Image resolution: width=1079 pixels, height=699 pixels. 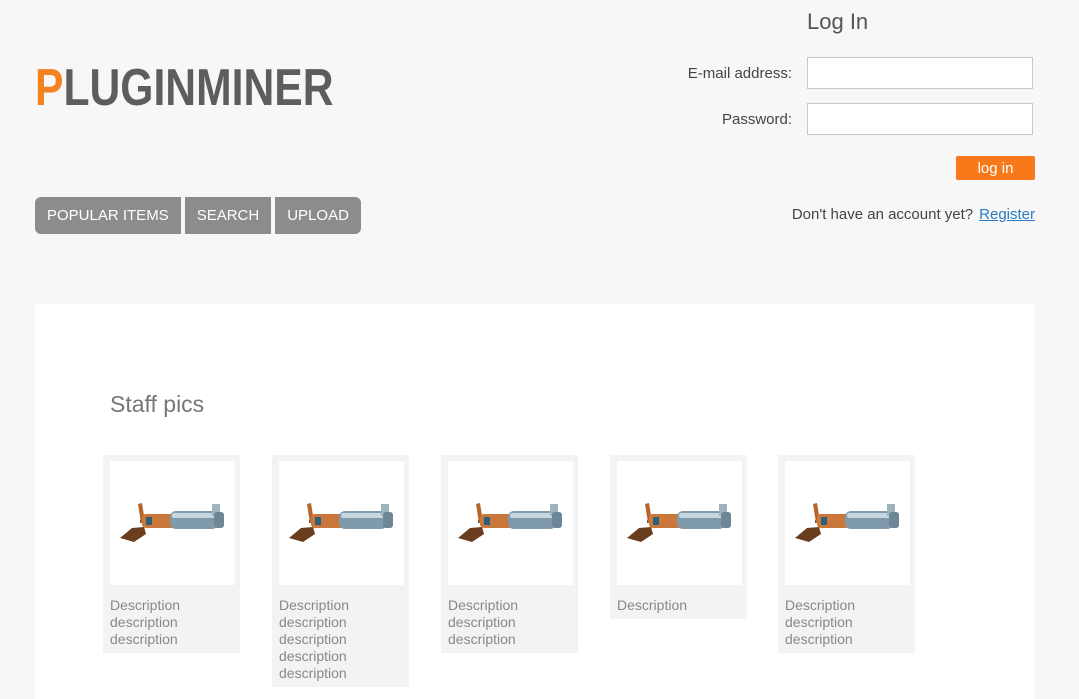 I want to click on main-nav: POPULAR ITEMS SEARCH UPLOAD, so click(x=198, y=215).